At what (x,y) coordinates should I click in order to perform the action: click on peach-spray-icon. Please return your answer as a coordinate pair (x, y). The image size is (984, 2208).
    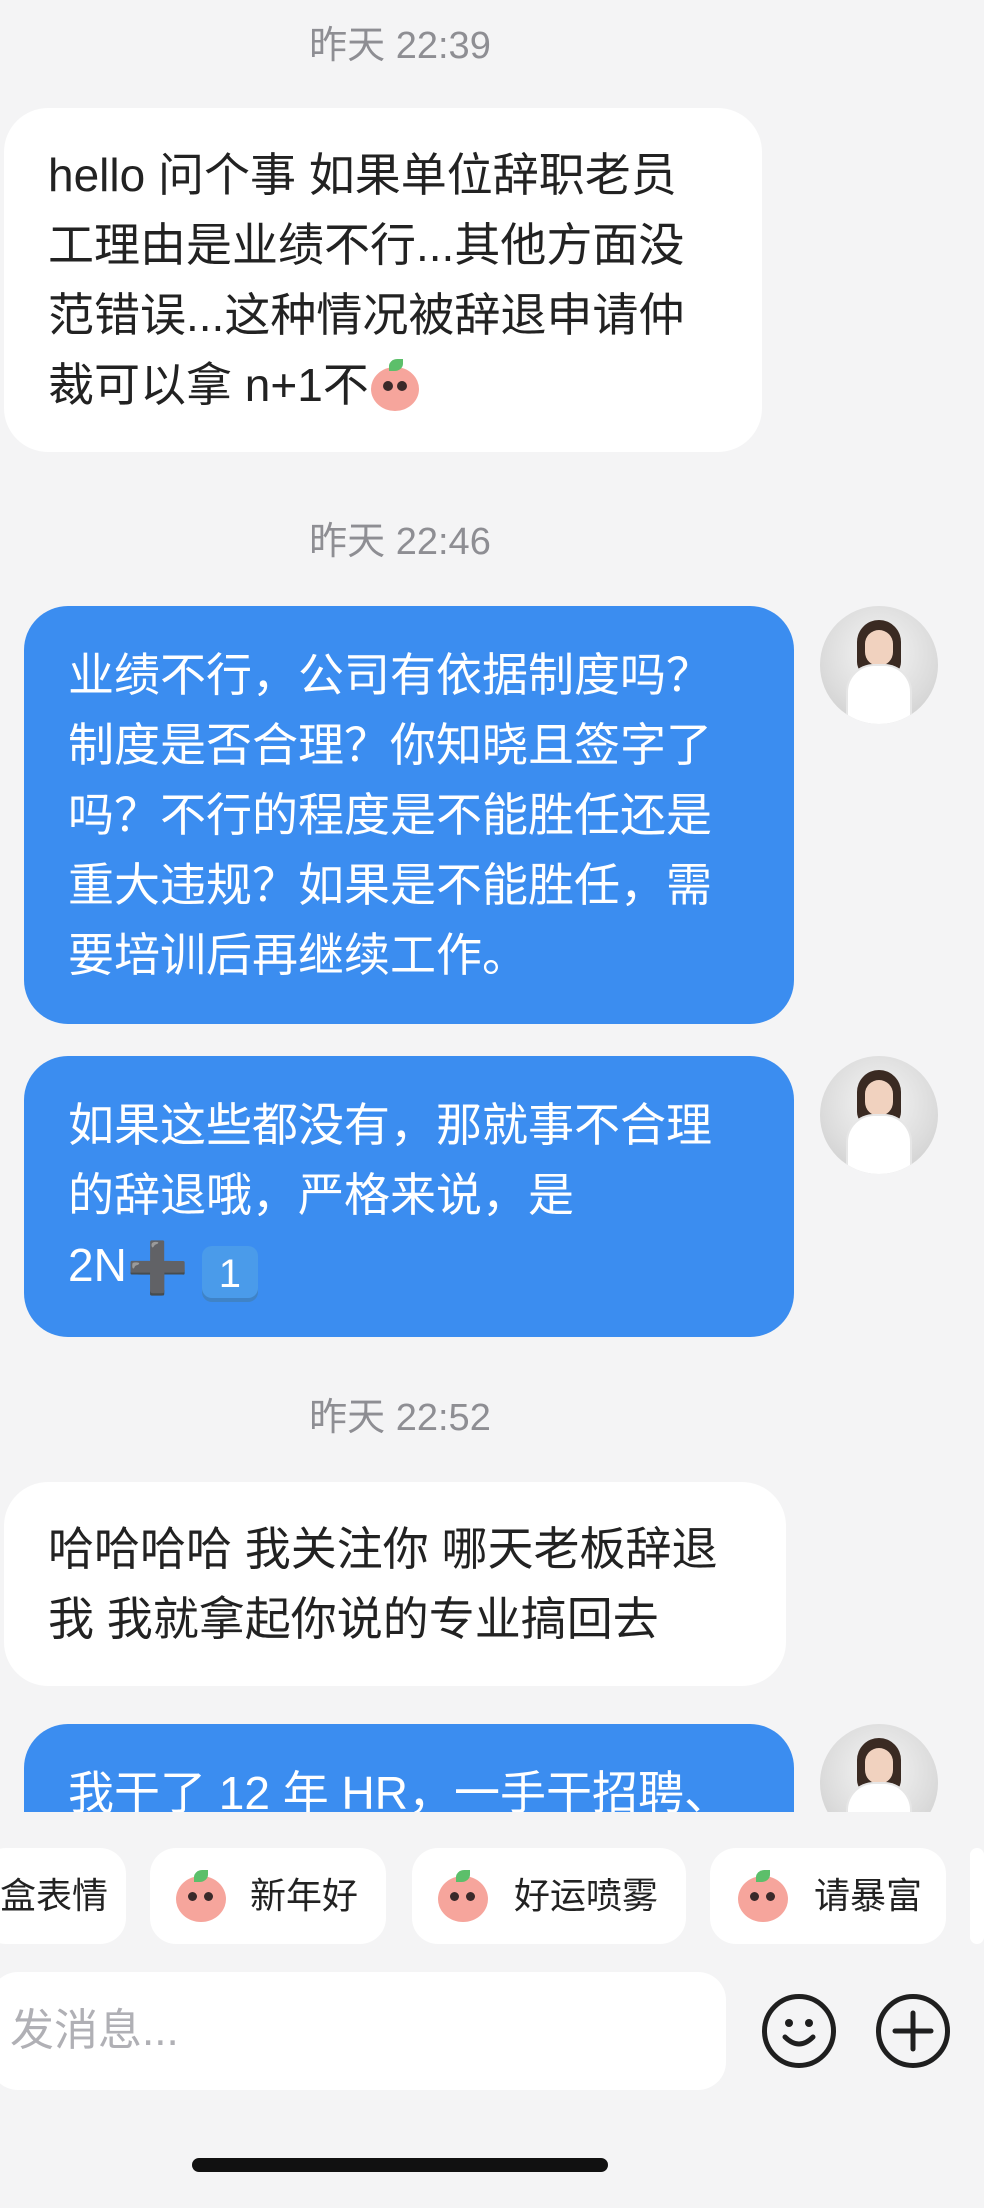
    Looking at the image, I should click on (464, 1896).